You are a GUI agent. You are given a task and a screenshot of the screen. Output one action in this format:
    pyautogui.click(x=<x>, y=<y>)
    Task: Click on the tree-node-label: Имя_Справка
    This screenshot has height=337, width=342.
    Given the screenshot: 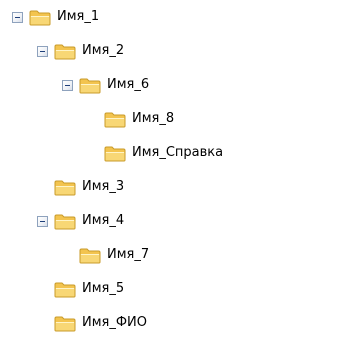 What is the action you would take?
    pyautogui.click(x=178, y=152)
    